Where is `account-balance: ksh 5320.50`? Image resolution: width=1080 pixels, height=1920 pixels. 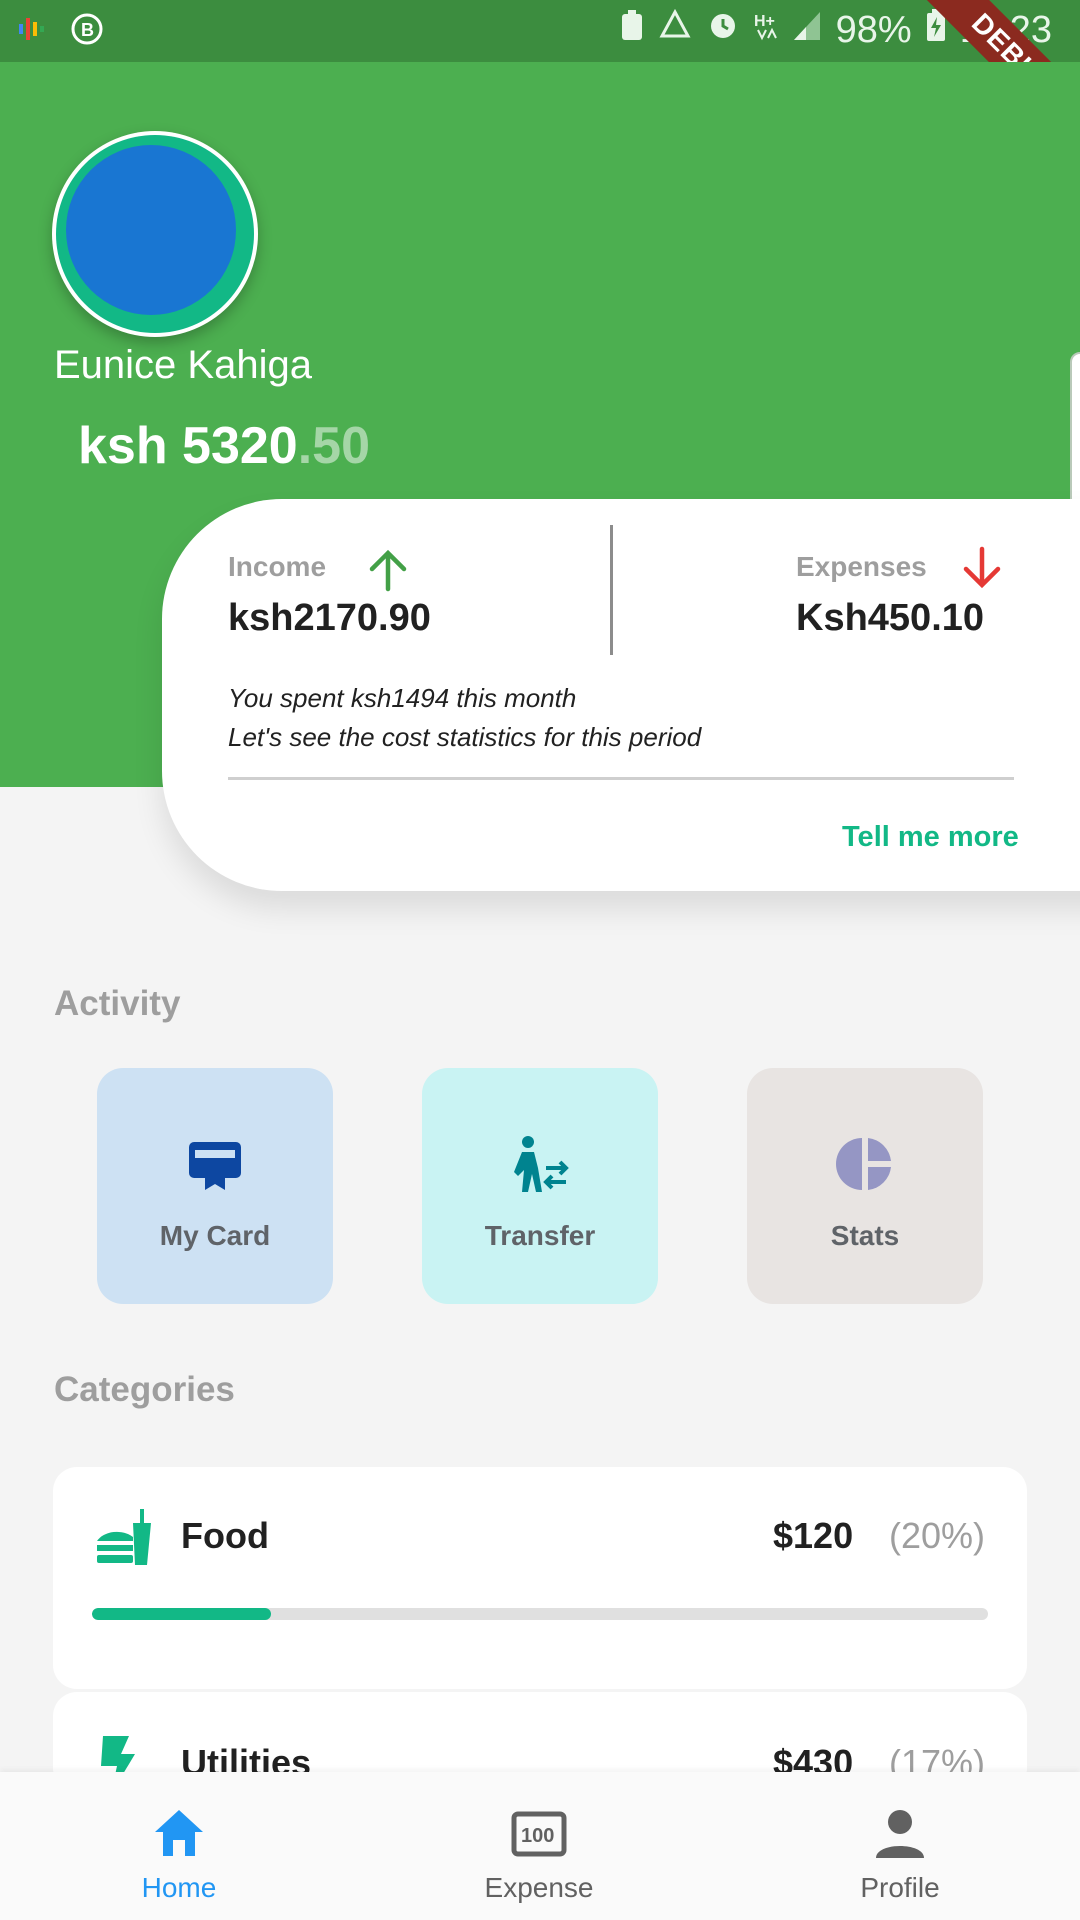
account-balance: ksh 5320.50 is located at coordinates (224, 446).